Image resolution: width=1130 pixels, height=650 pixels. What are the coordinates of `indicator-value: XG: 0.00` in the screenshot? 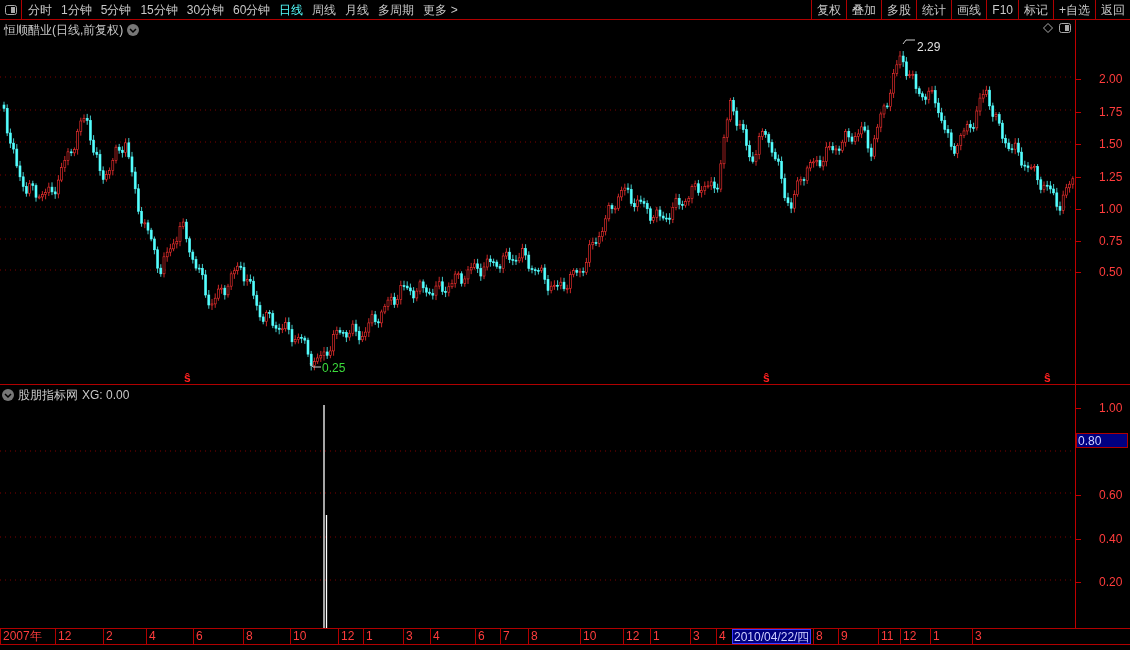 It's located at (106, 395).